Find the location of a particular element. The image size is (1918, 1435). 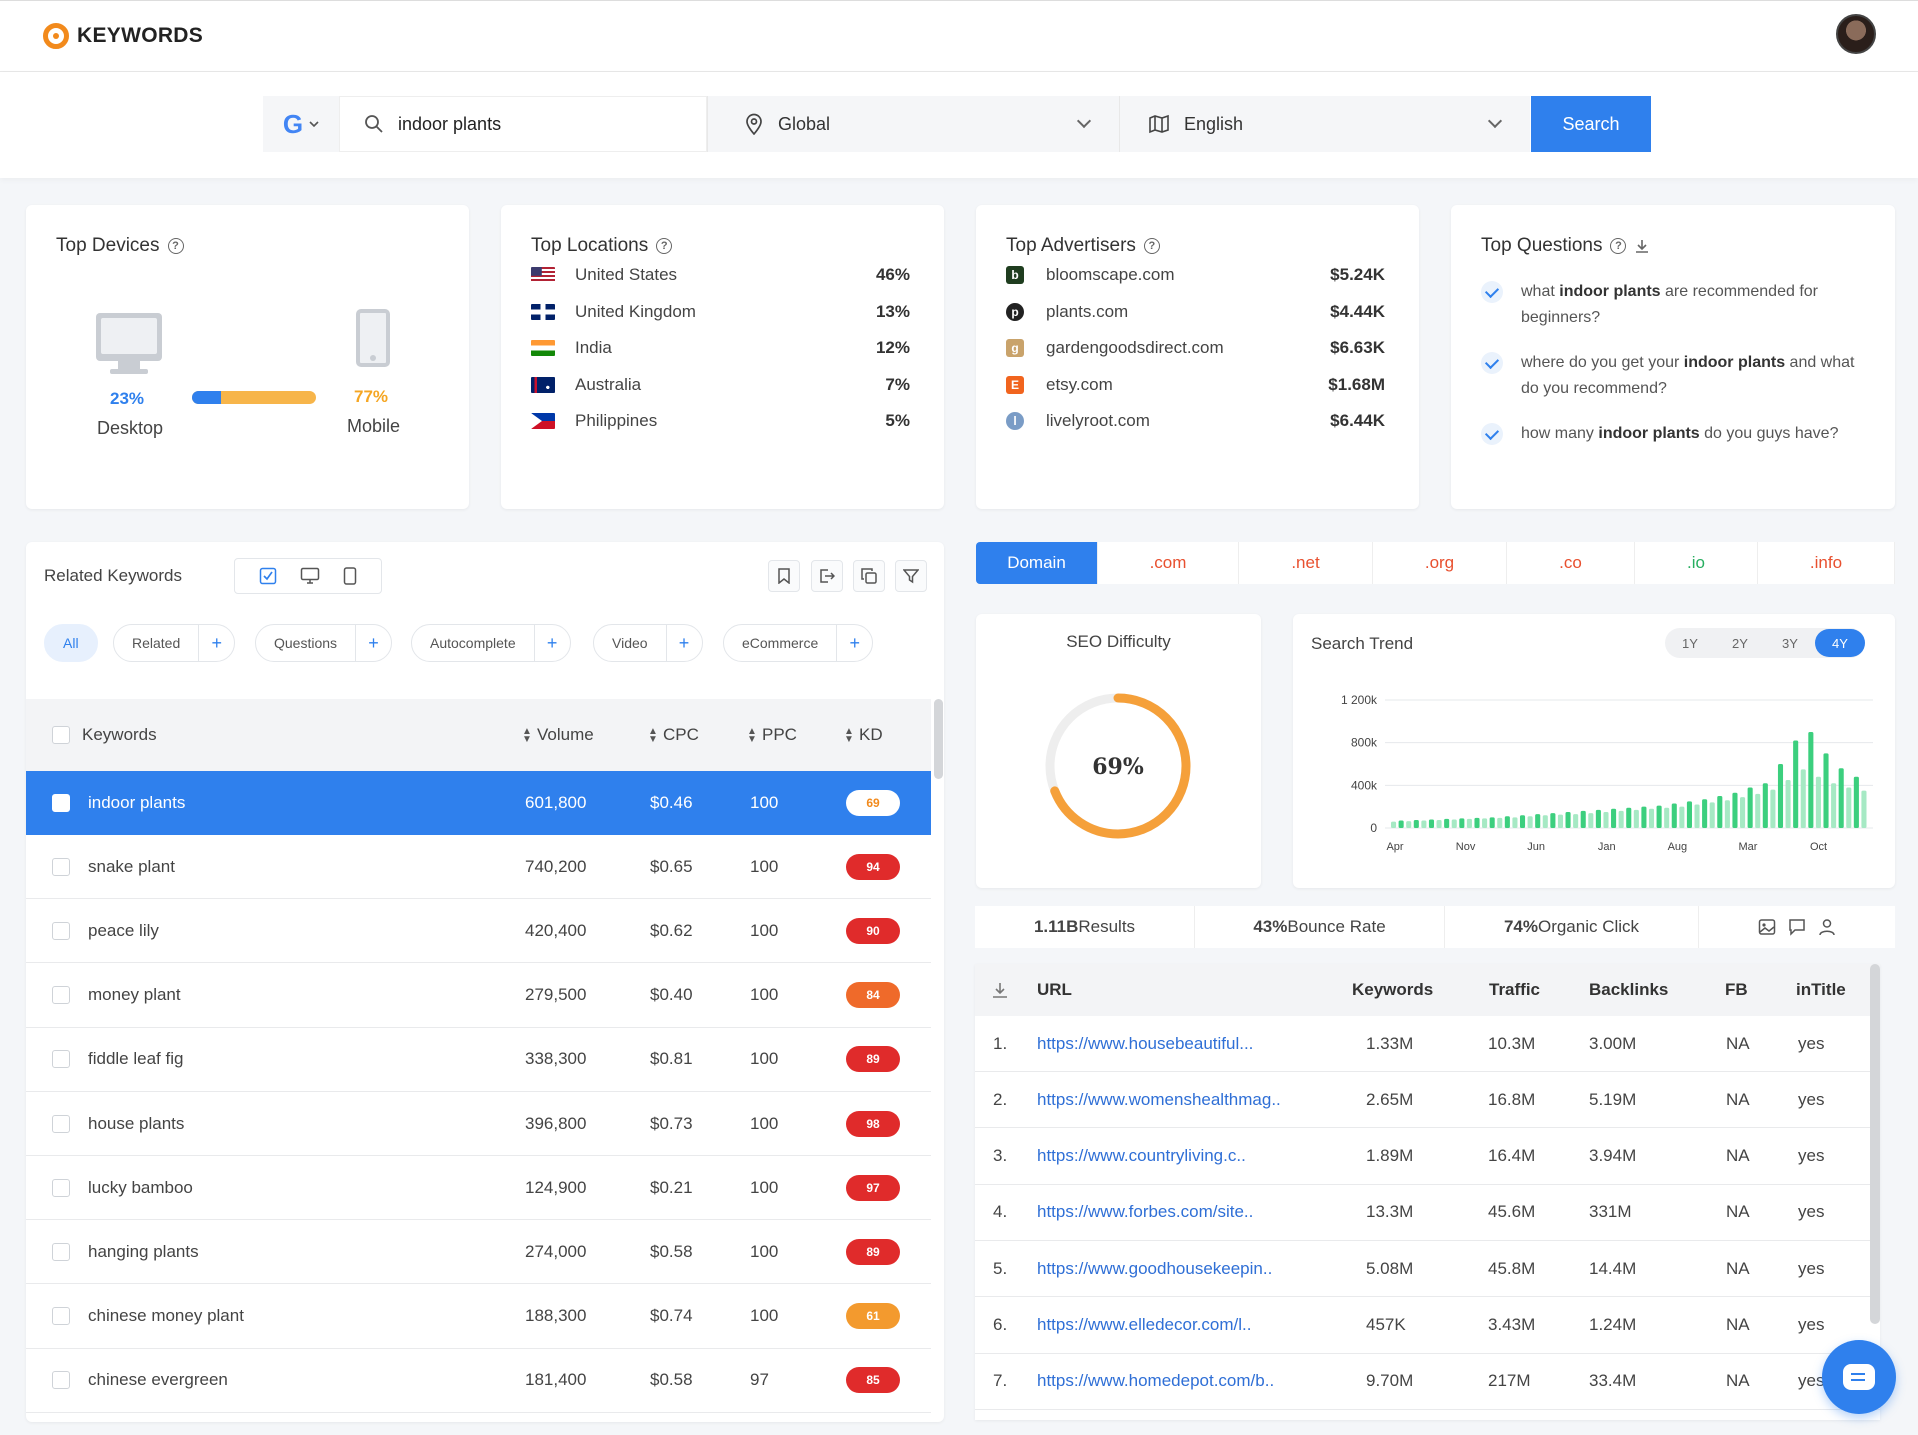

export-button is located at coordinates (827, 576).